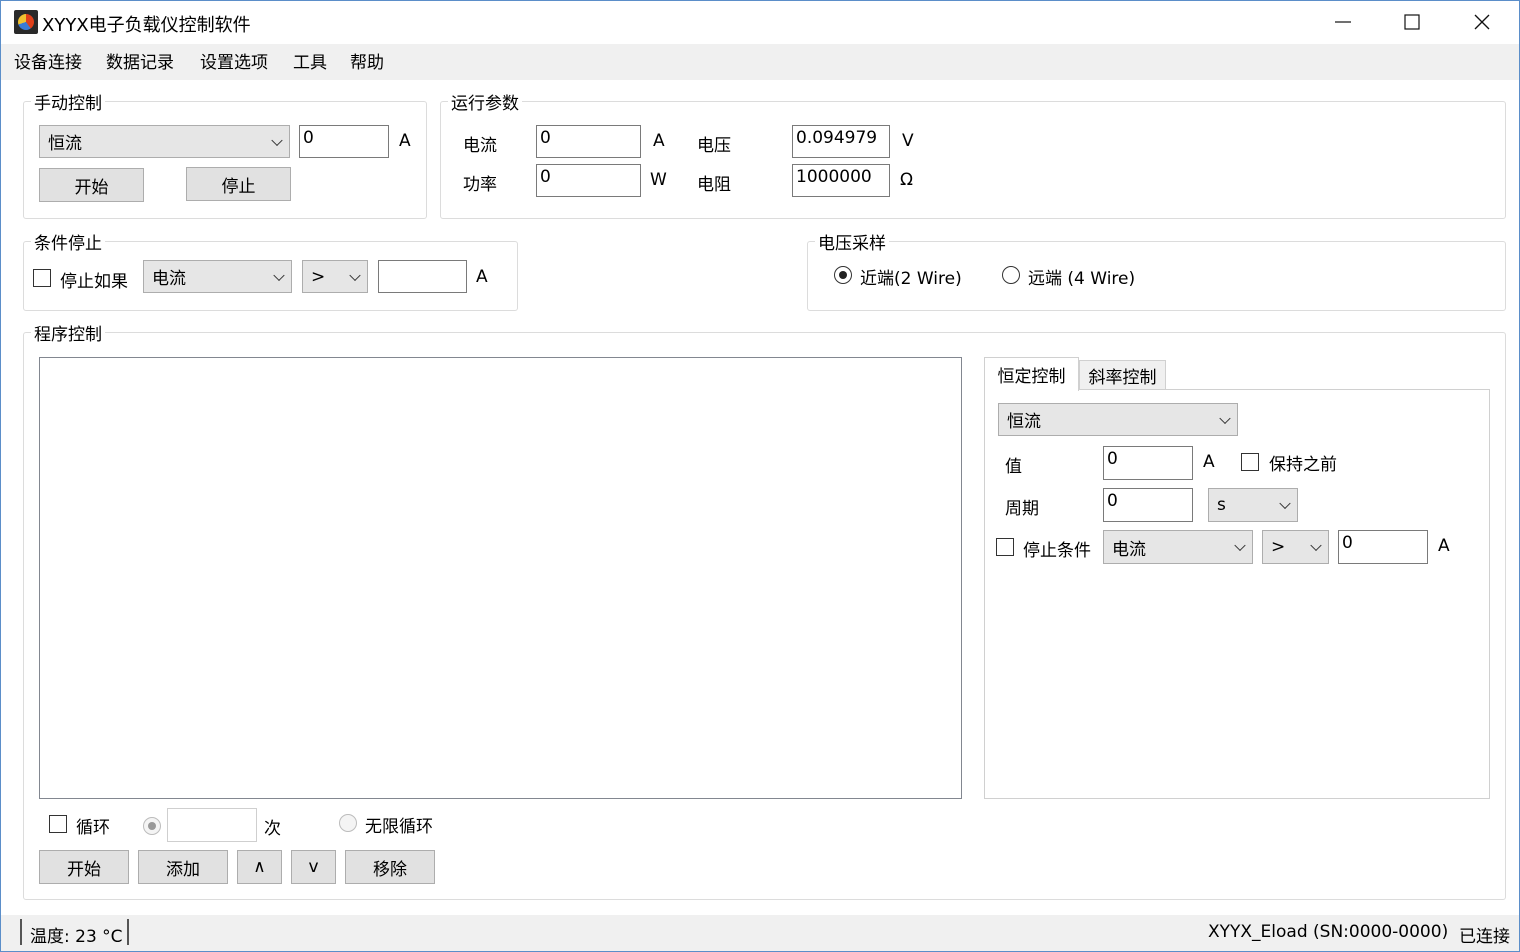 This screenshot has width=1520, height=952. Describe the element at coordinates (146, 25) in the screenshot. I see `window-title: XYYX电子负载仪控制软件` at that location.